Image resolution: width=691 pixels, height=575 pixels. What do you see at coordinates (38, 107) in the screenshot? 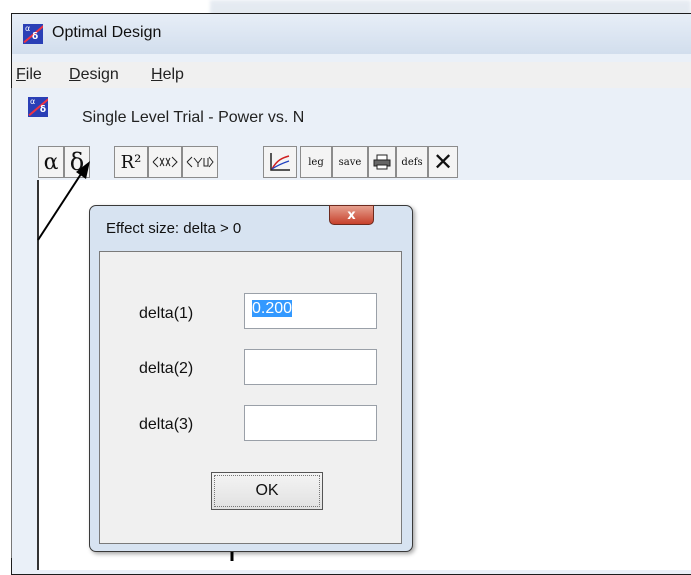
I see `child-window-icon: α δ` at bounding box center [38, 107].